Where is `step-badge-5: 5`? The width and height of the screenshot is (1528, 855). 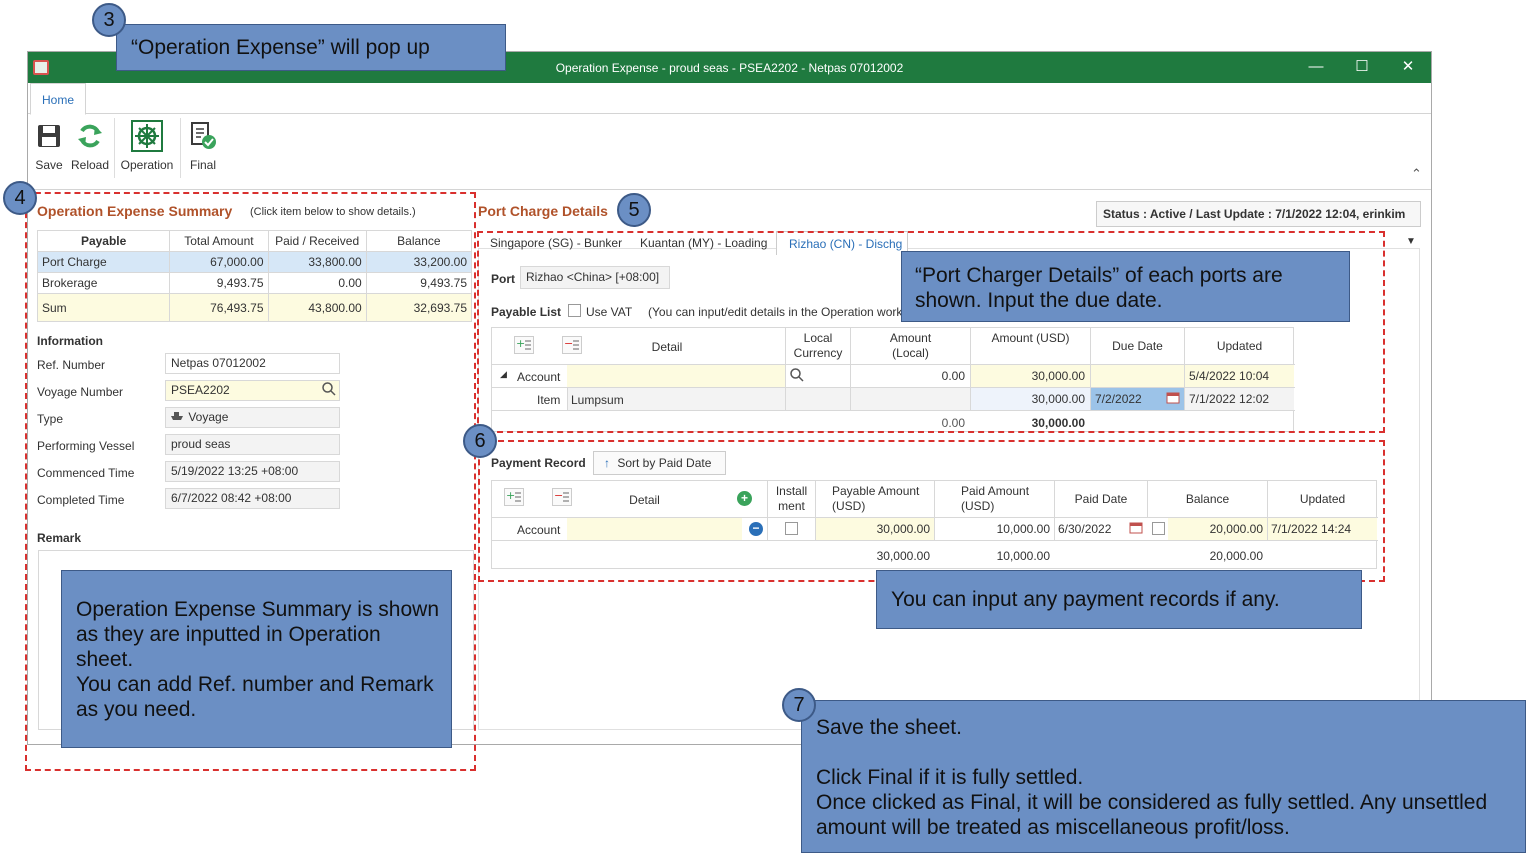
step-badge-5: 5 is located at coordinates (634, 210).